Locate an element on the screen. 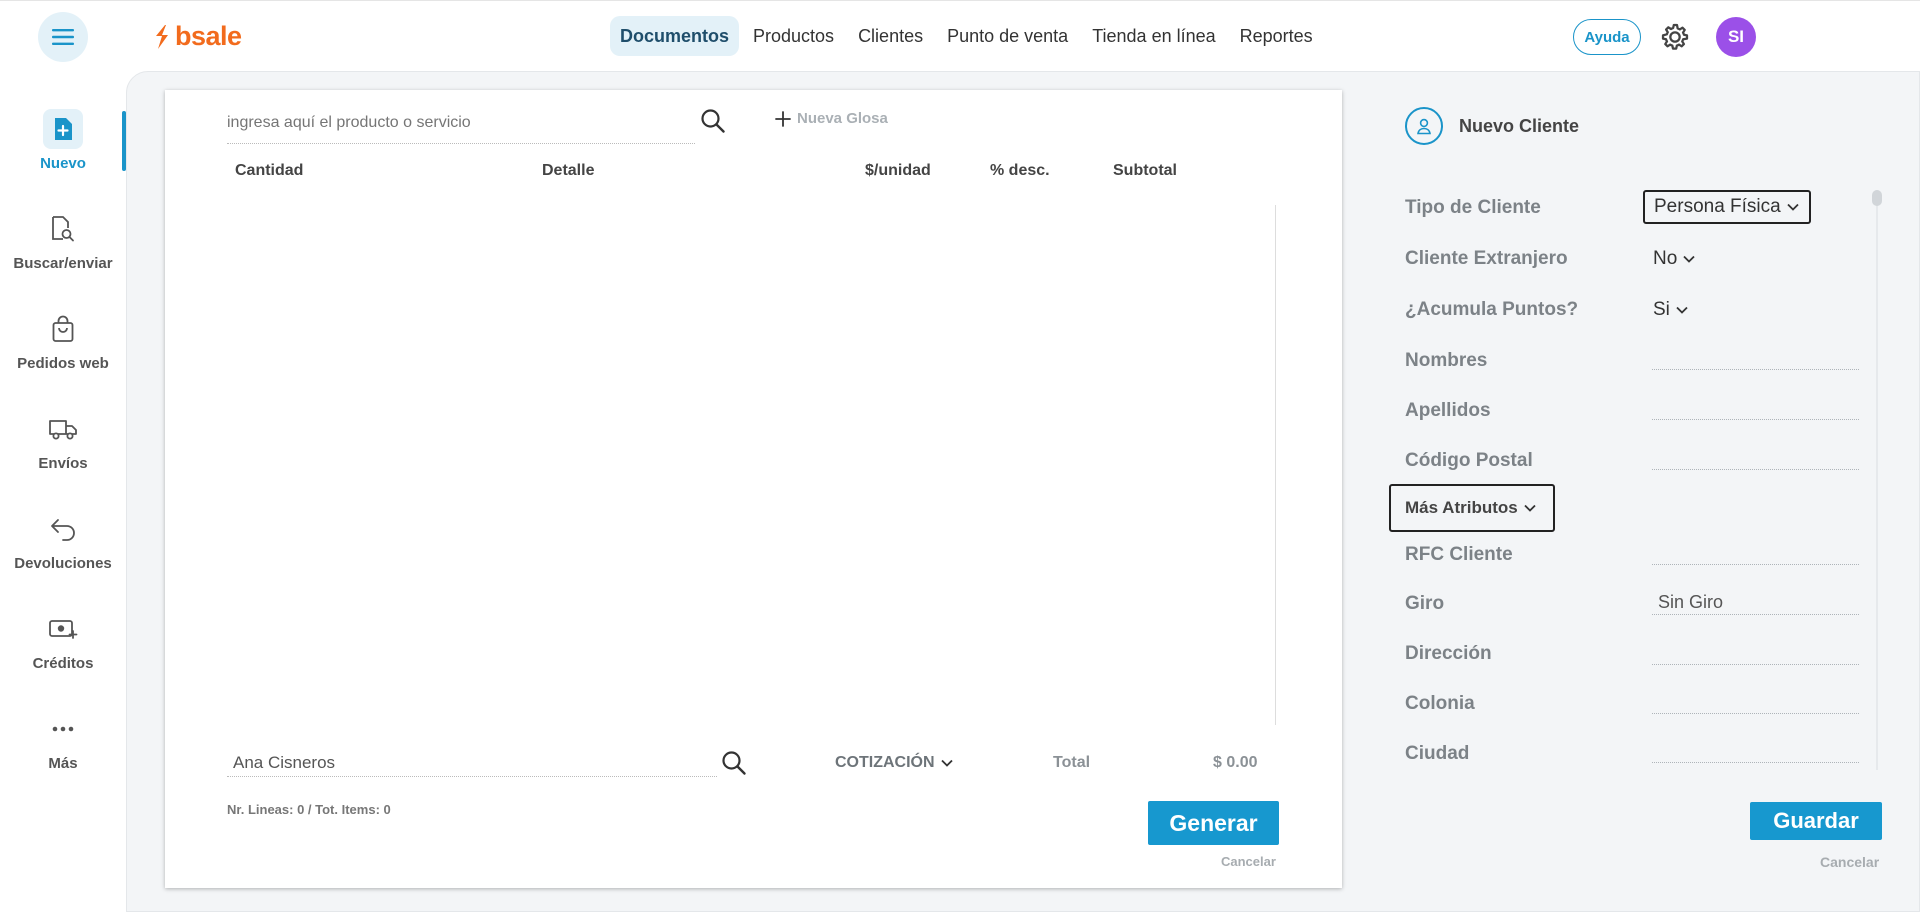 Image resolution: width=1920 pixels, height=912 pixels. rfc-cliente-label: RFC Cliente is located at coordinates (1459, 554).